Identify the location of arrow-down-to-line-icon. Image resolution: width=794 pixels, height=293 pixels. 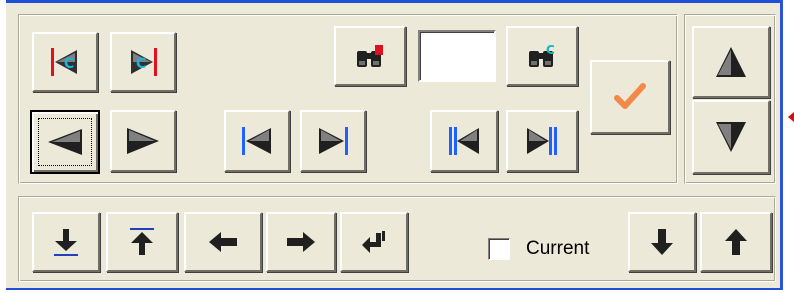
(66, 242).